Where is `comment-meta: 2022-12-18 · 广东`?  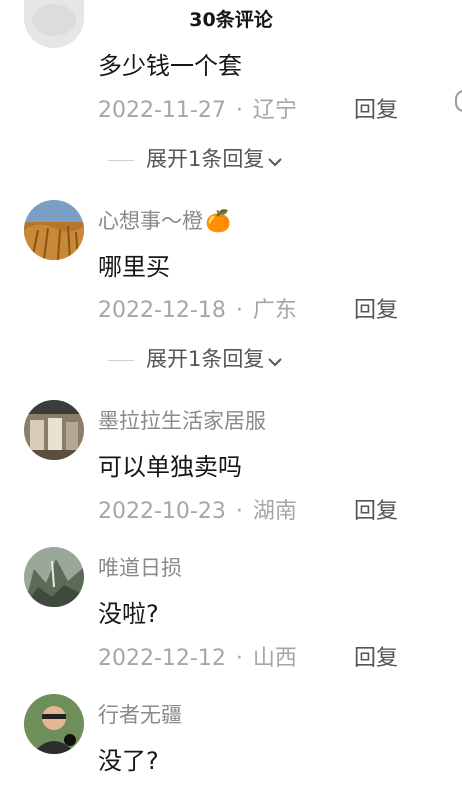
comment-meta: 2022-12-18 · 广东 is located at coordinates (197, 308).